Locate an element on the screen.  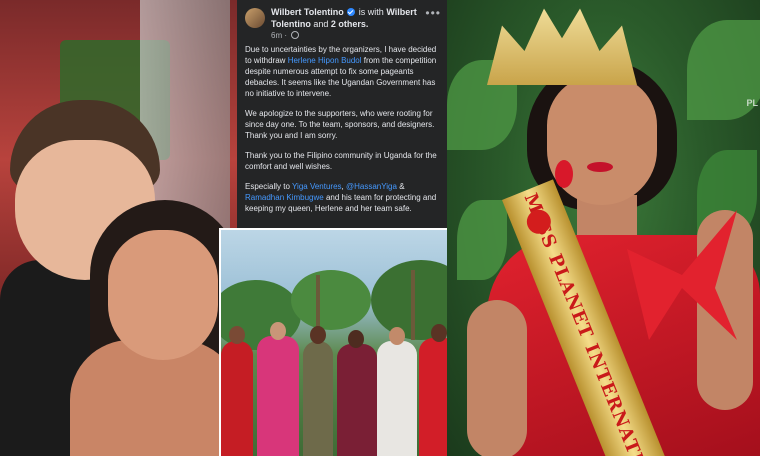
is-with-text: is with is located at coordinates (371, 12).